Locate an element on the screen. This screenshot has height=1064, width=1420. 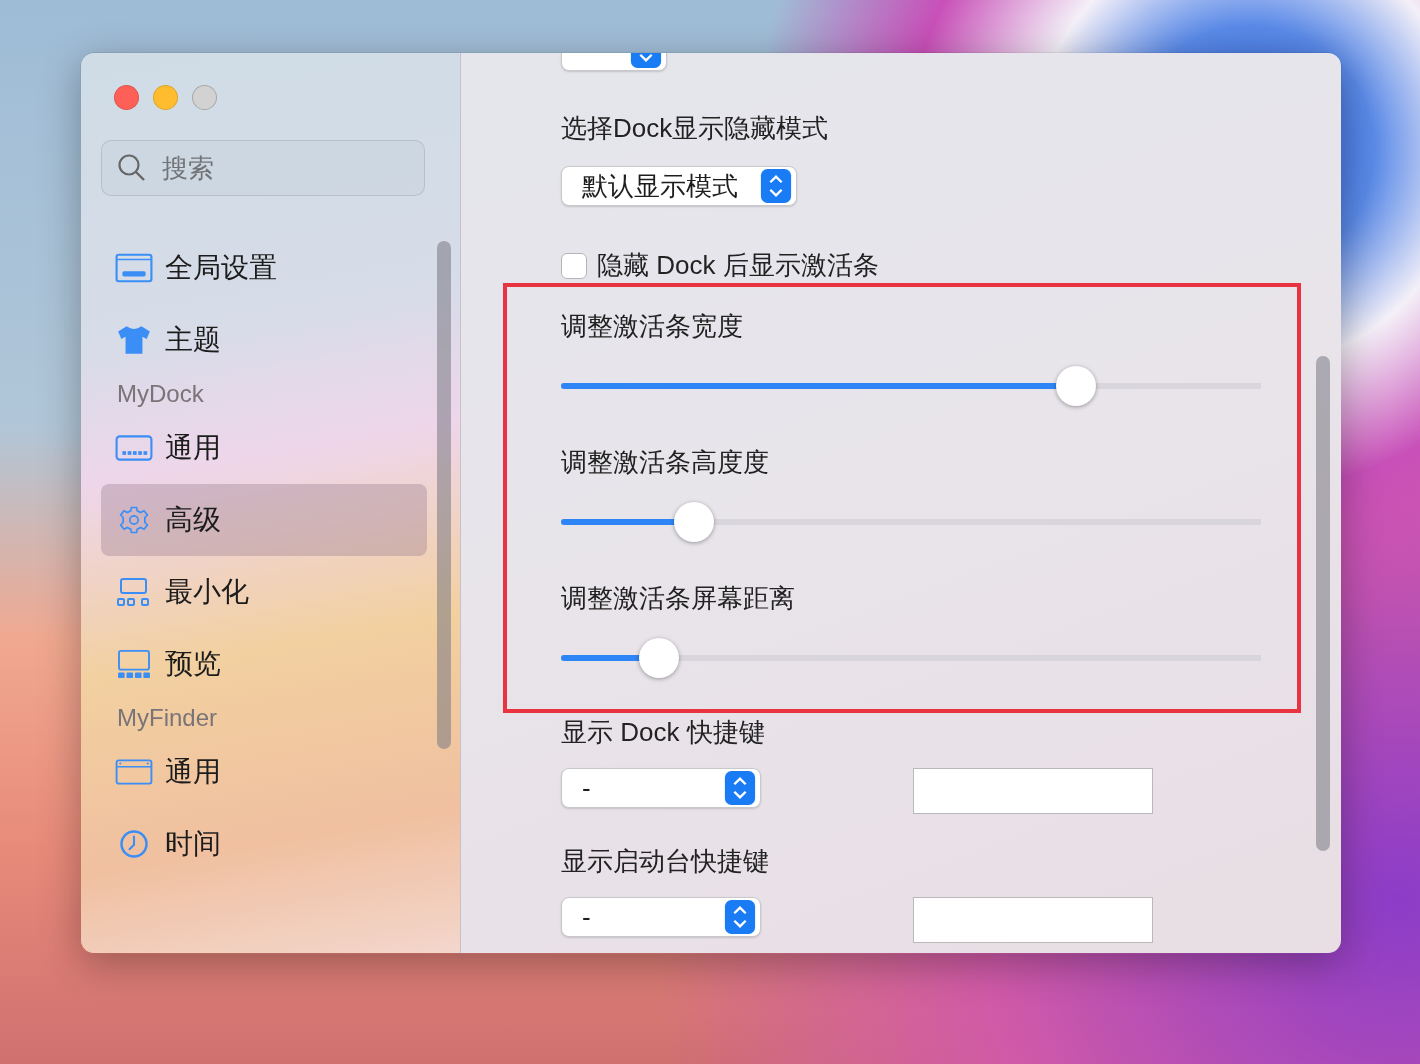
shirt-icon is located at coordinates (134, 340).